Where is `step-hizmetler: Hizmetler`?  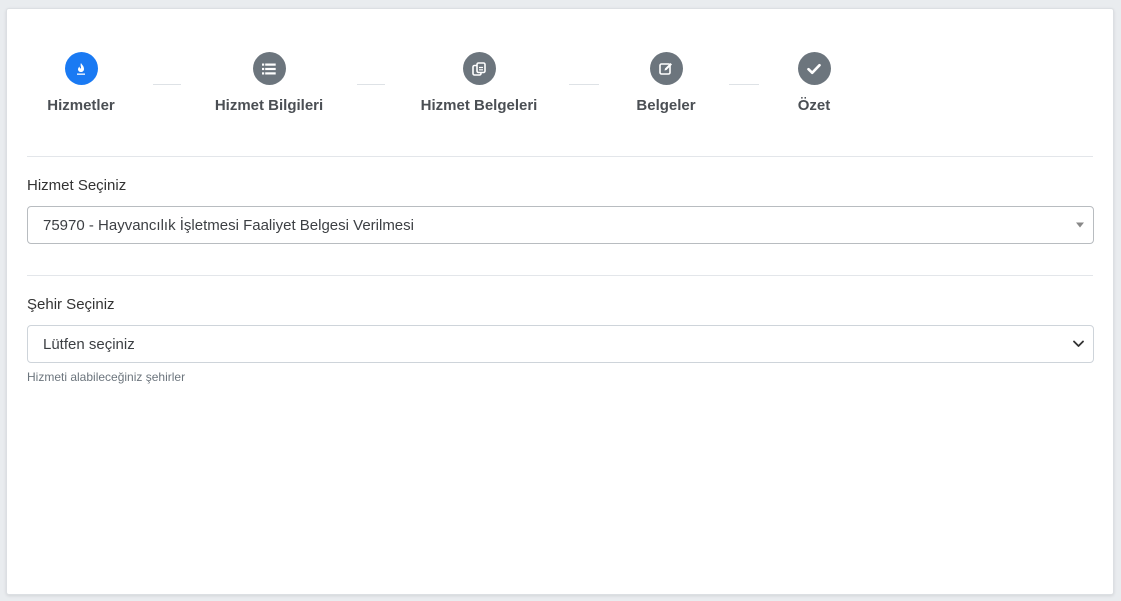 step-hizmetler: Hizmetler is located at coordinates (81, 83).